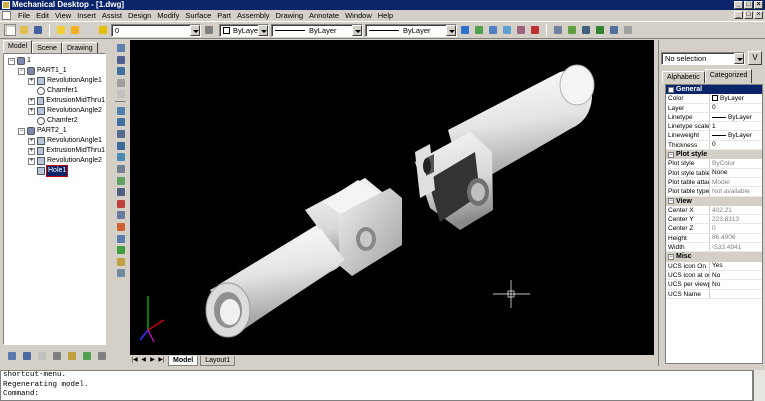 The height and width of the screenshot is (401, 765). What do you see at coordinates (714, 220) in the screenshot?
I see `property-row: Center Y 223.8313` at bounding box center [714, 220].